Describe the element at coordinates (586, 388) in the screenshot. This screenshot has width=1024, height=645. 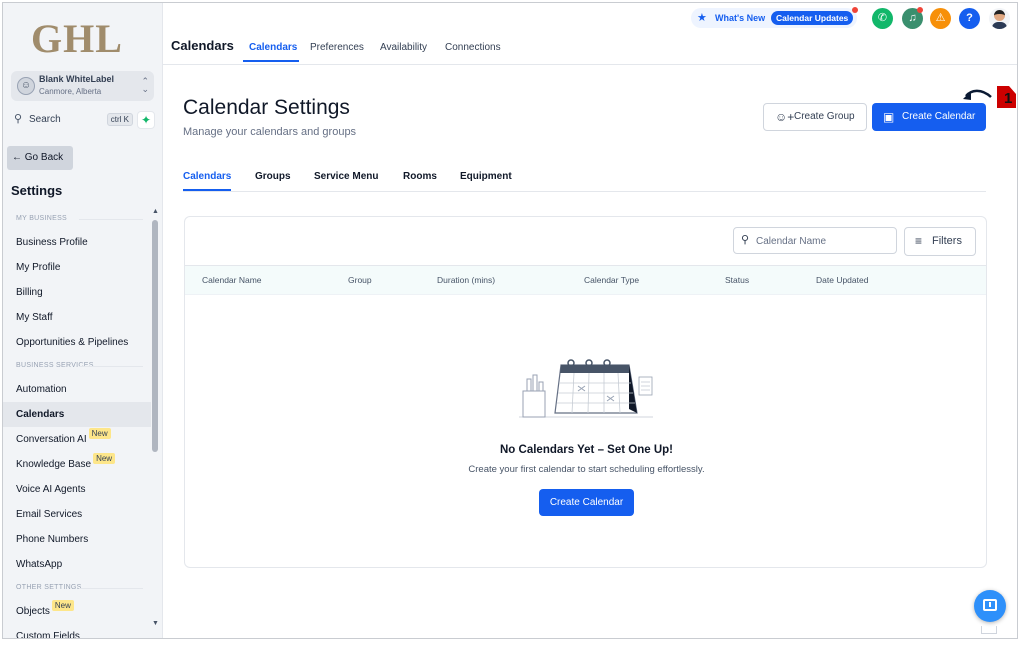
I see `empty-calendar-illustration` at that location.